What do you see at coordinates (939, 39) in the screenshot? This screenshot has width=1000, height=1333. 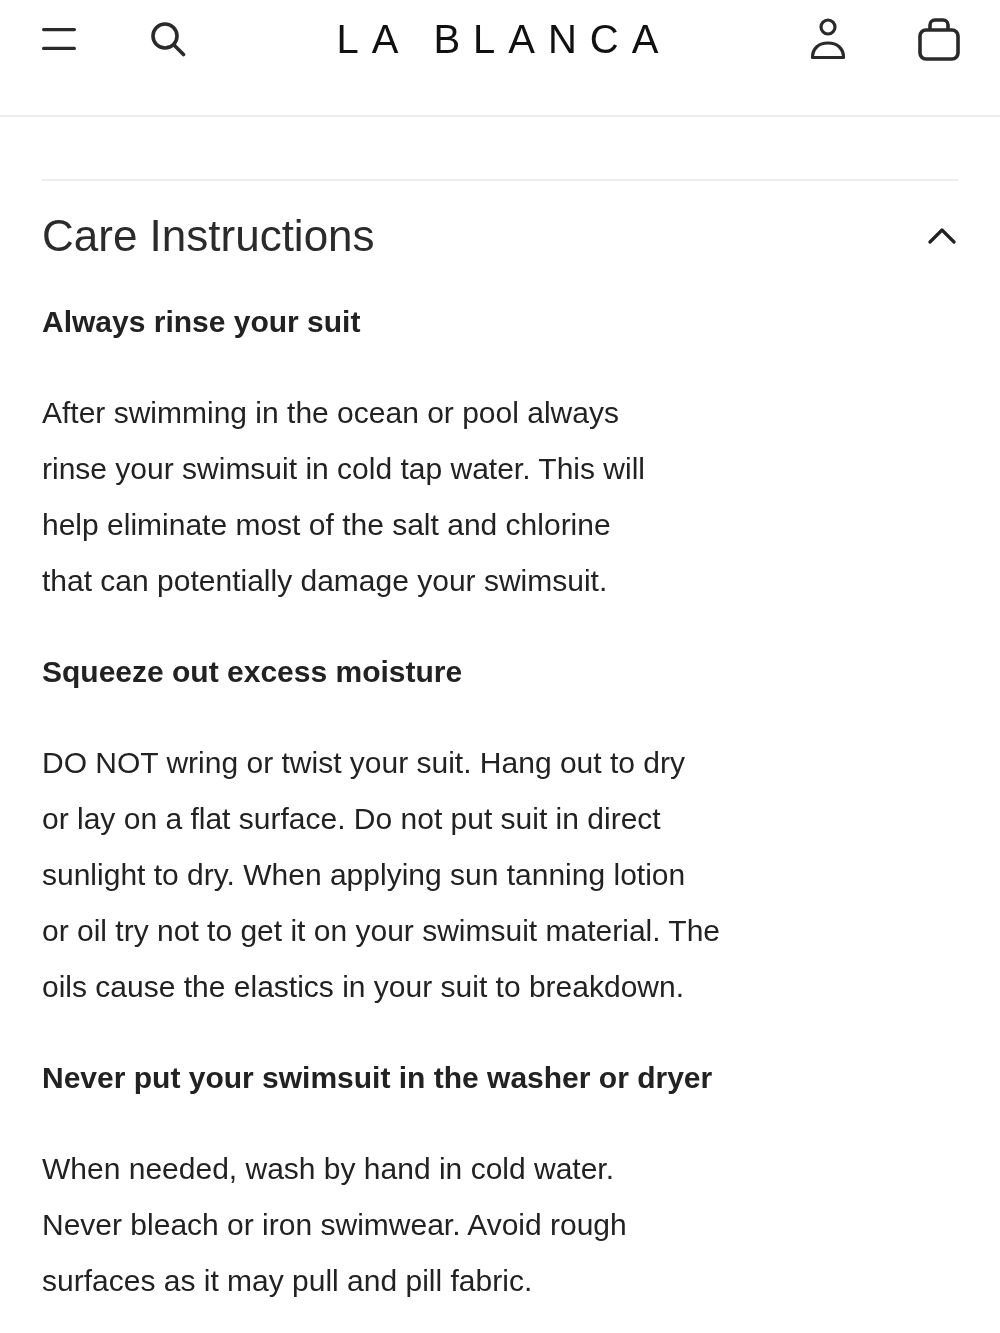 I see `shopping-bag-icon` at bounding box center [939, 39].